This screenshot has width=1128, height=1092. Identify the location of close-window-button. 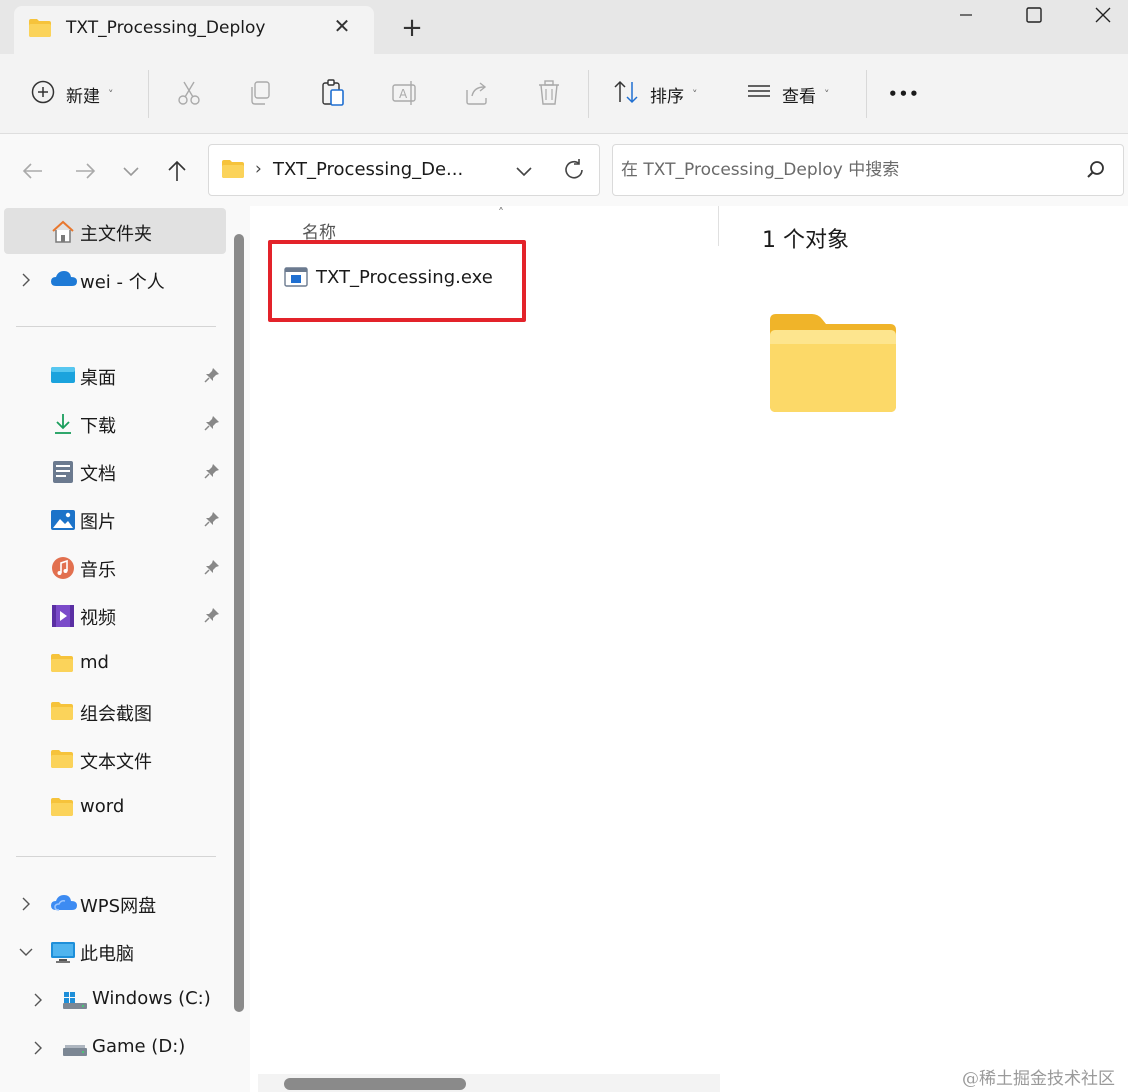
(1100, 17).